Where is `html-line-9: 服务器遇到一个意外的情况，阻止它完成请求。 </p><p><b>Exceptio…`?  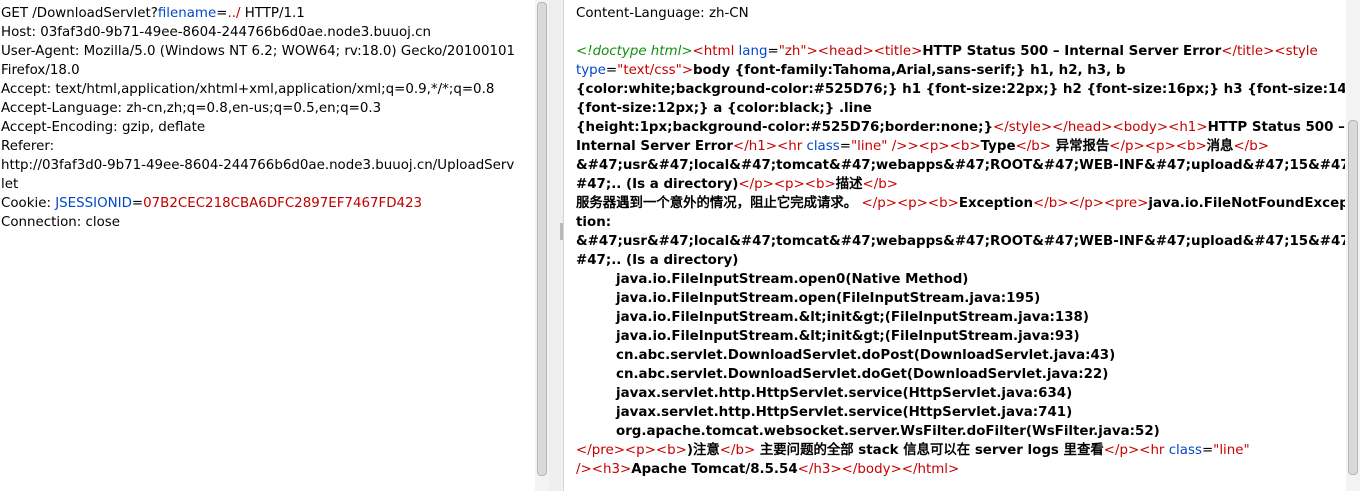 html-line-9: 服务器遇到一个意外的情况，阻止它完成请求。 </p><p><b>Exceptio… is located at coordinates (960, 203).